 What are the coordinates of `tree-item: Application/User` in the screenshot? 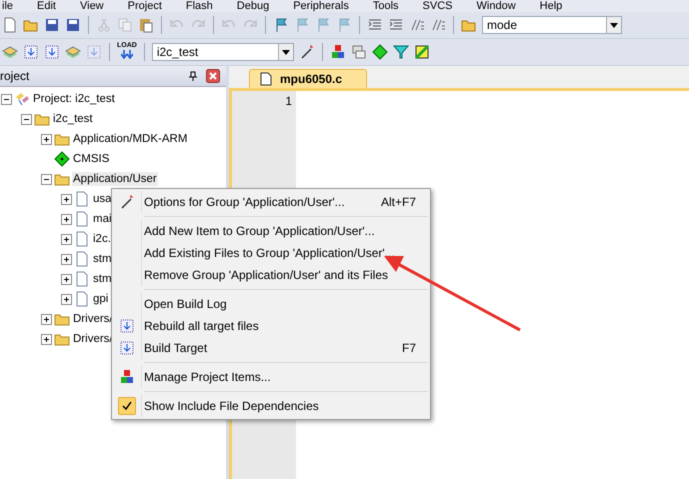 It's located at (115, 179).